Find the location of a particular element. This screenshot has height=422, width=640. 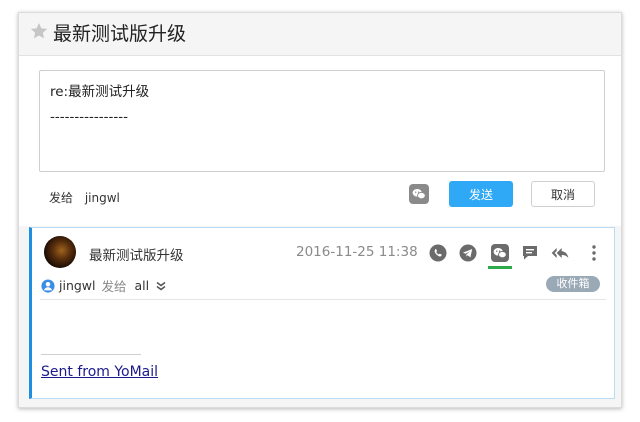

folder-badge: 收件箱 is located at coordinates (573, 284).